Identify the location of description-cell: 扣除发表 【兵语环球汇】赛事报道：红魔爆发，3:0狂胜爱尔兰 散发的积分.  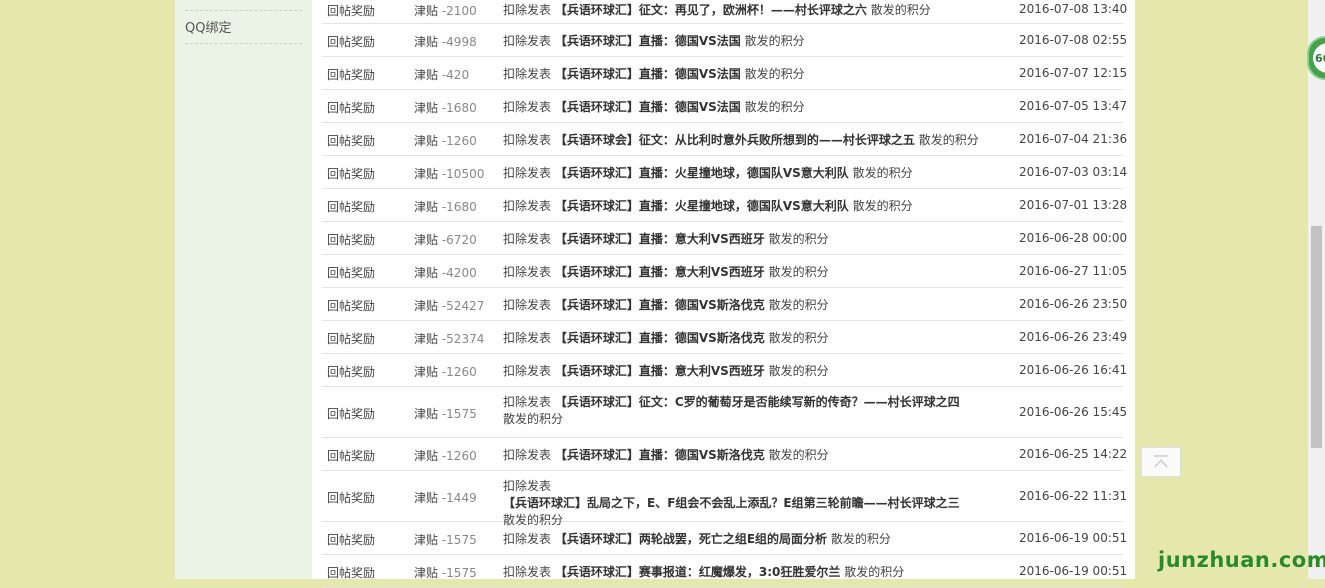
(757, 572).